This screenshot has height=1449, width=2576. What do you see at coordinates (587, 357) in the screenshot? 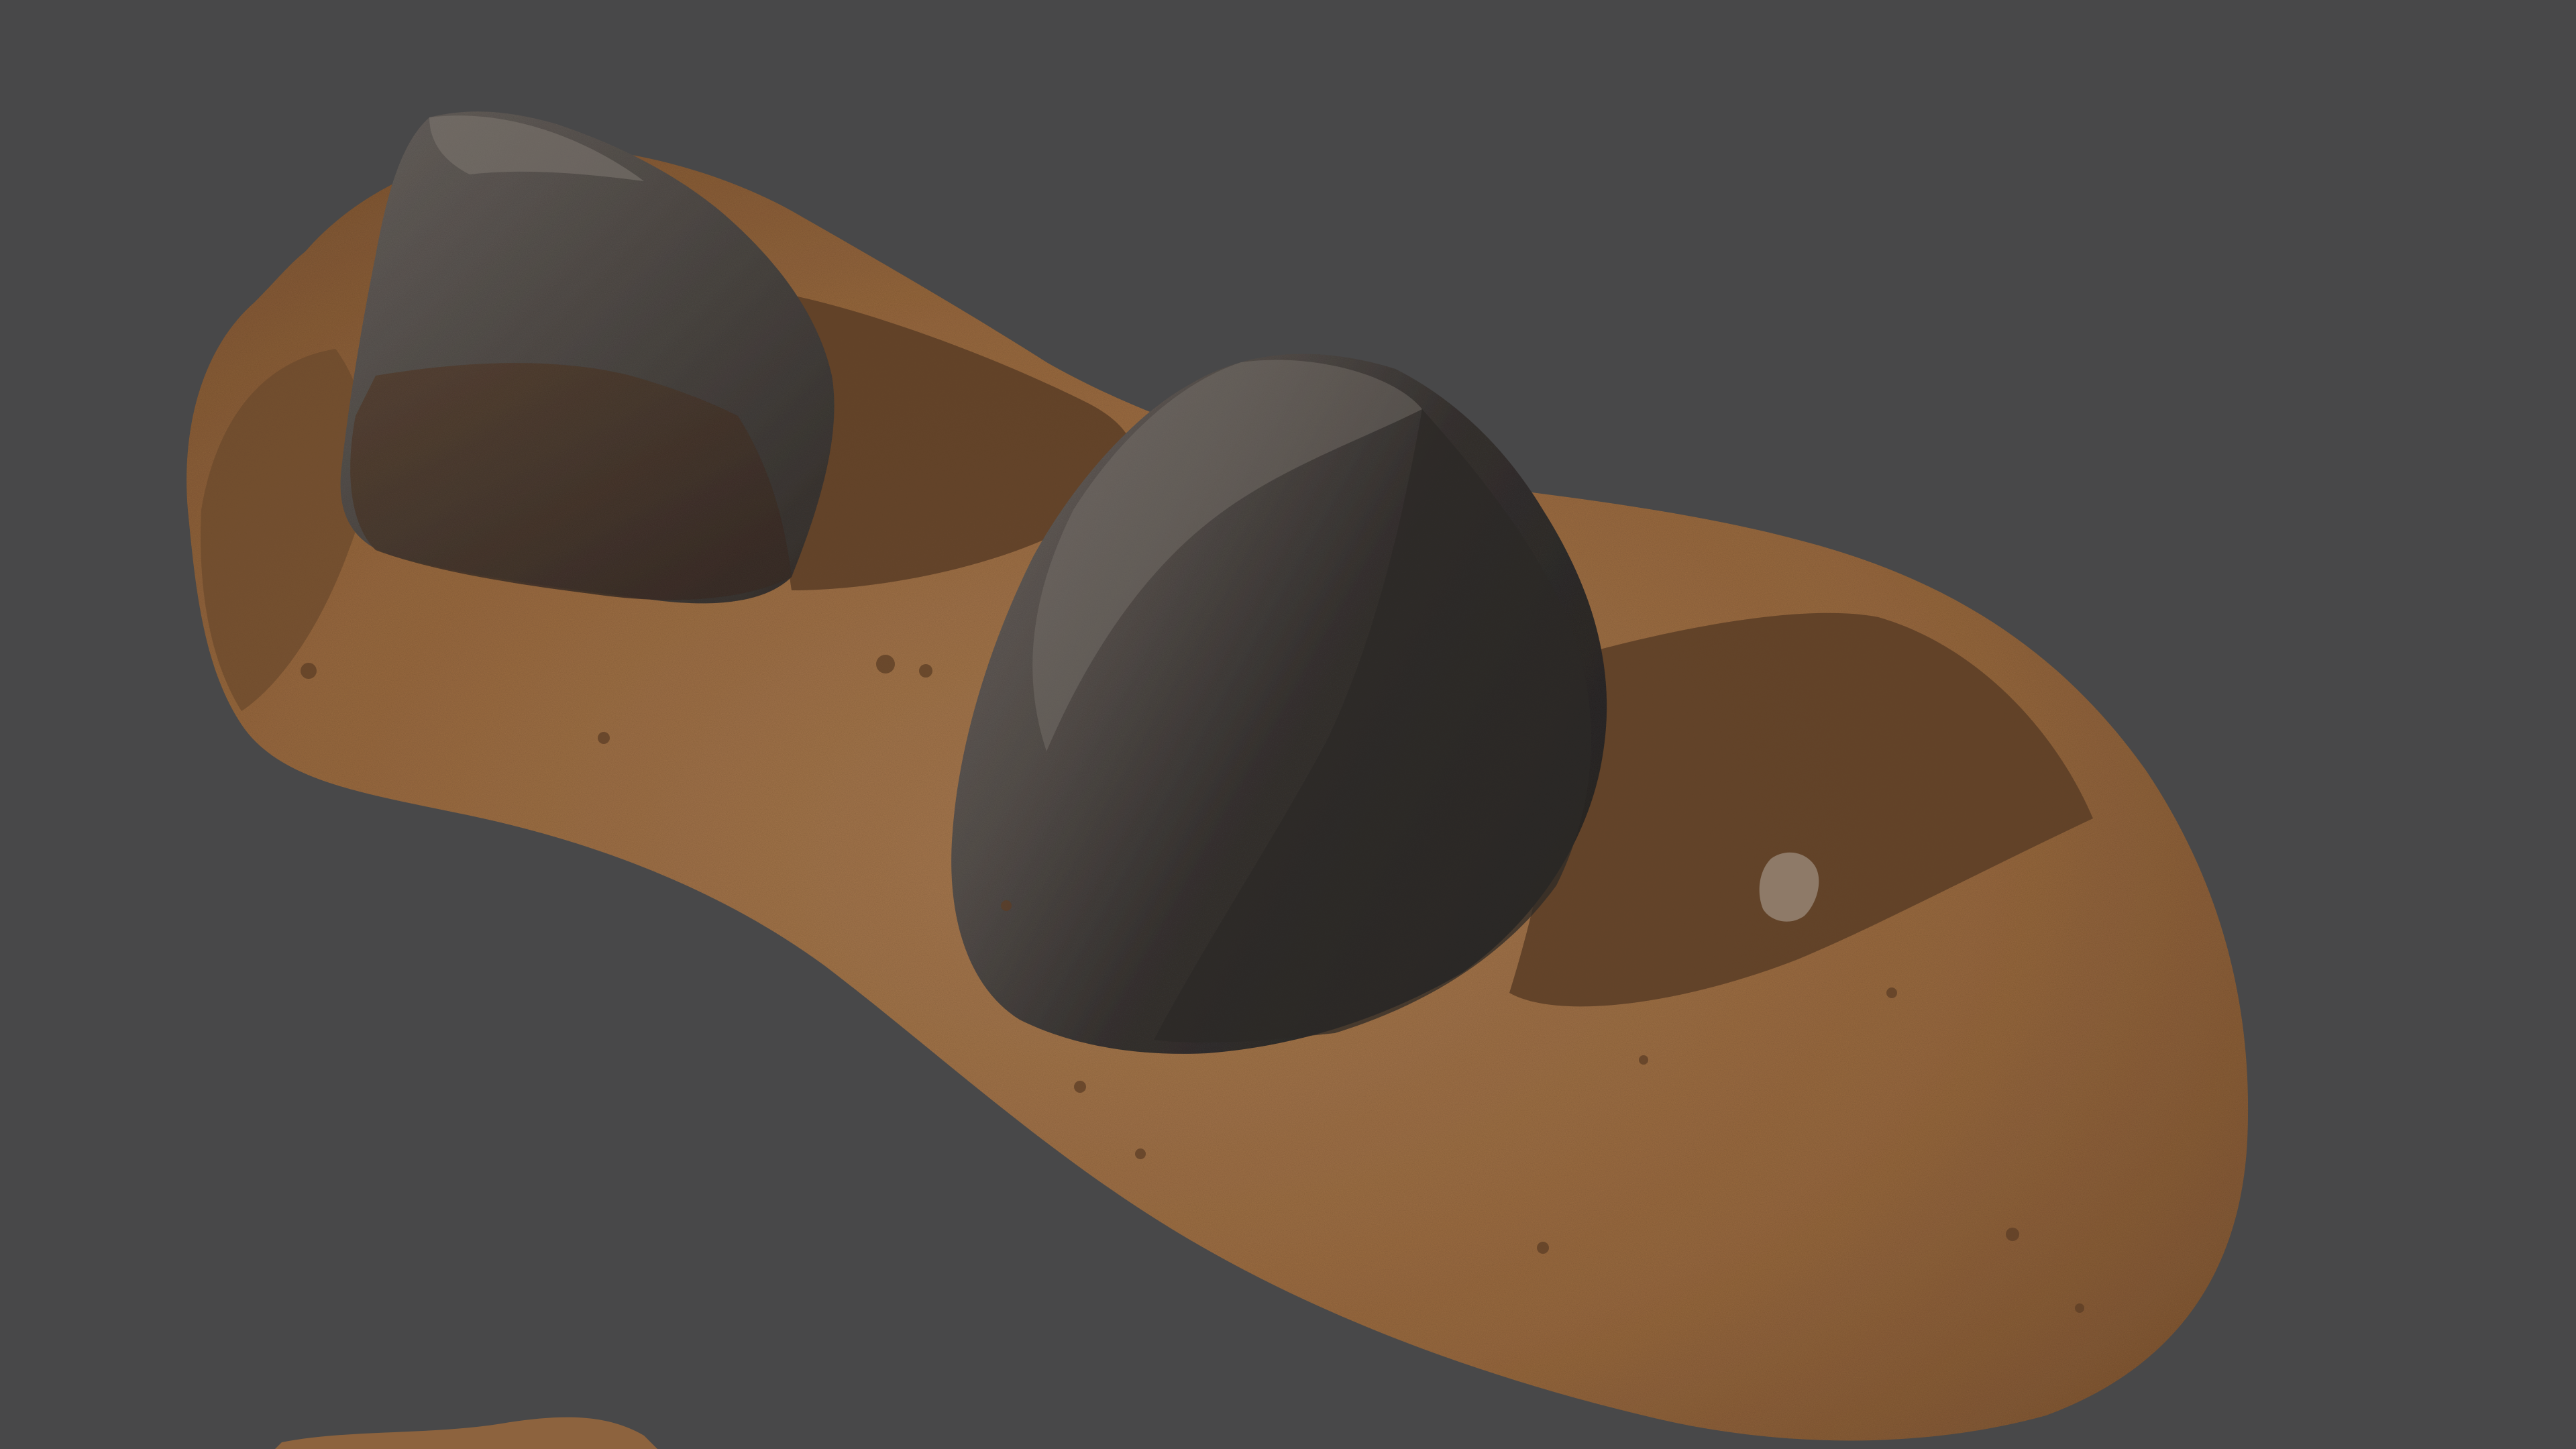
I see `left-boulder` at bounding box center [587, 357].